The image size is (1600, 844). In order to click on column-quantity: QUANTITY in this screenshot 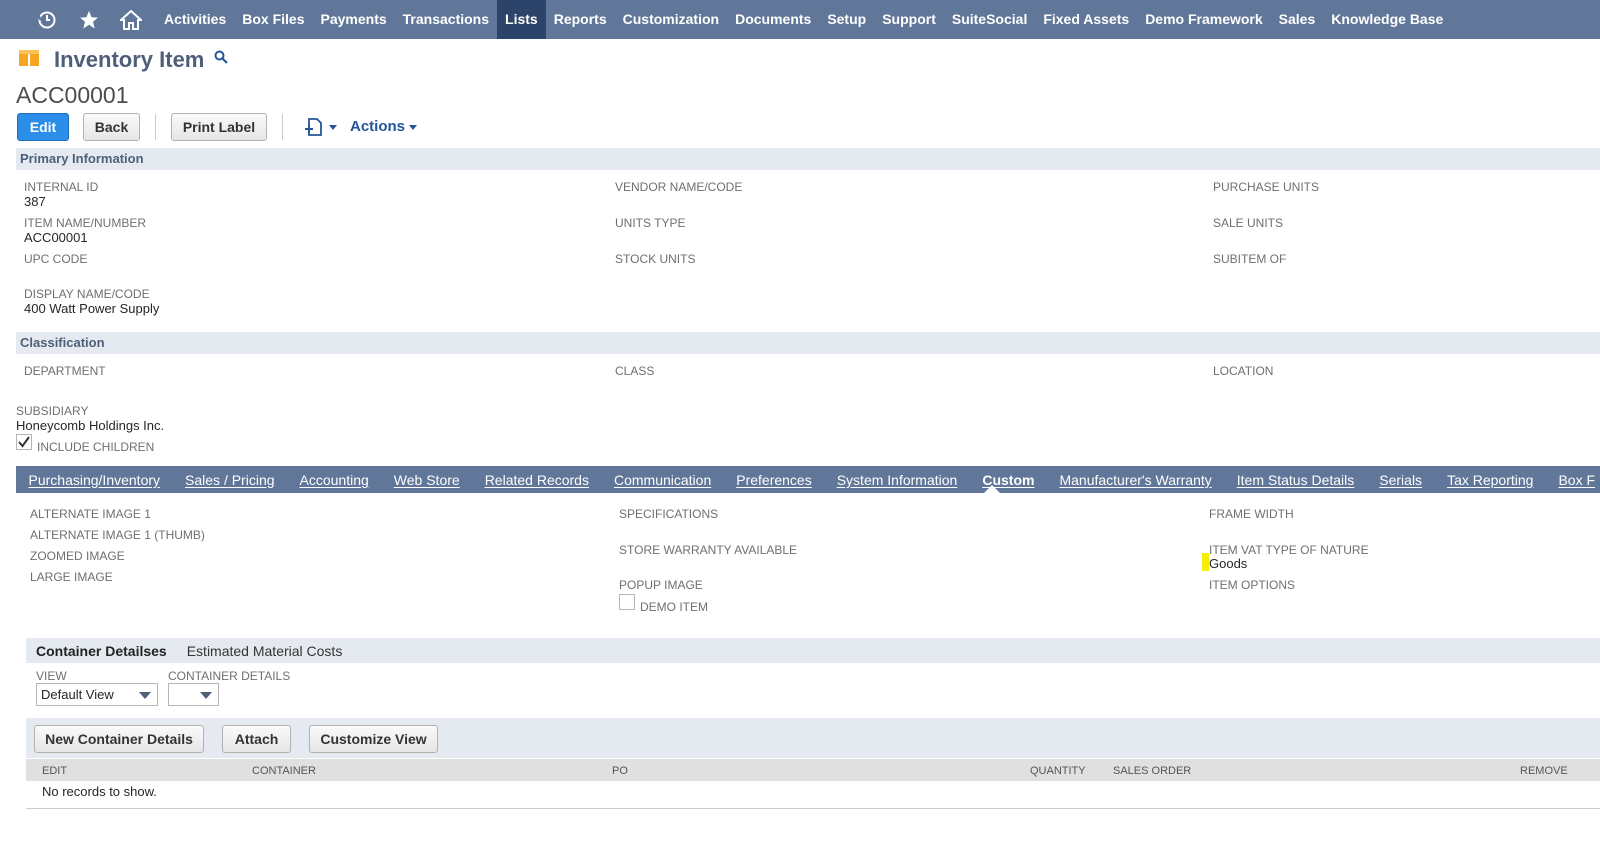, I will do `click(1058, 771)`.